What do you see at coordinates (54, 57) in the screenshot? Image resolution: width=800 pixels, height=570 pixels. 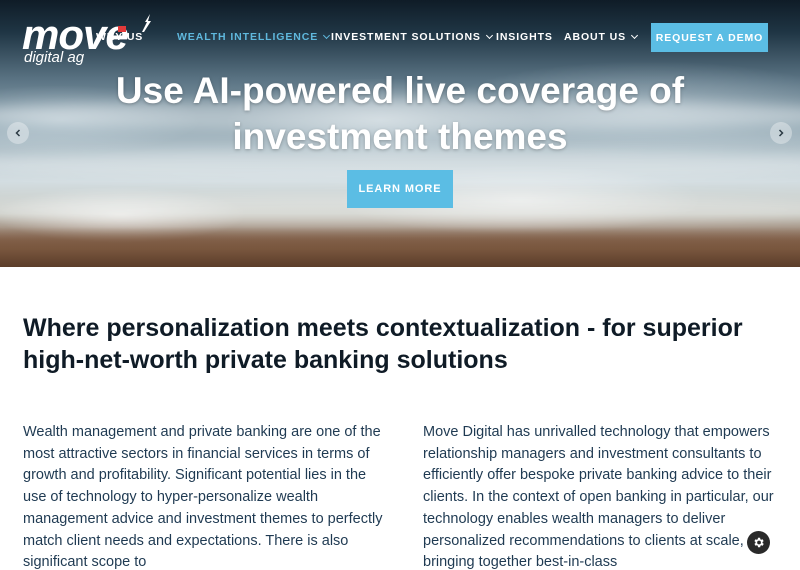 I see `logo-subtitle: digital ag` at bounding box center [54, 57].